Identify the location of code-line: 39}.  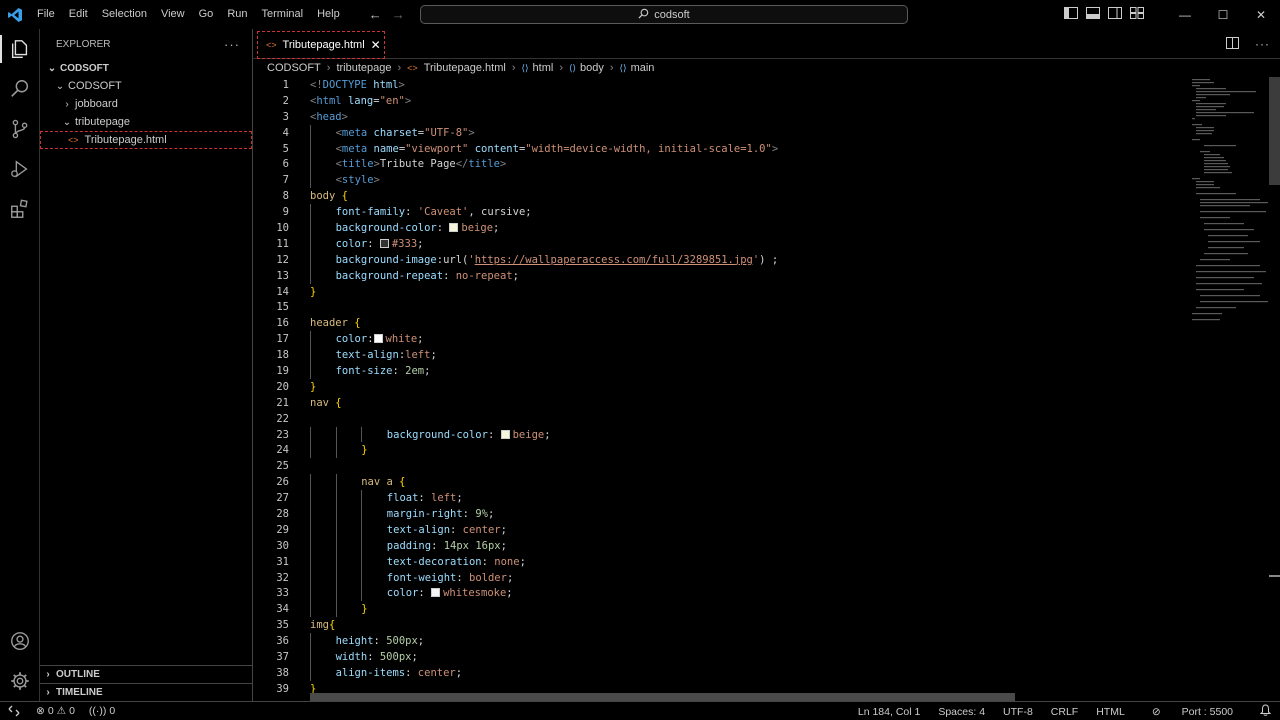
(720, 687).